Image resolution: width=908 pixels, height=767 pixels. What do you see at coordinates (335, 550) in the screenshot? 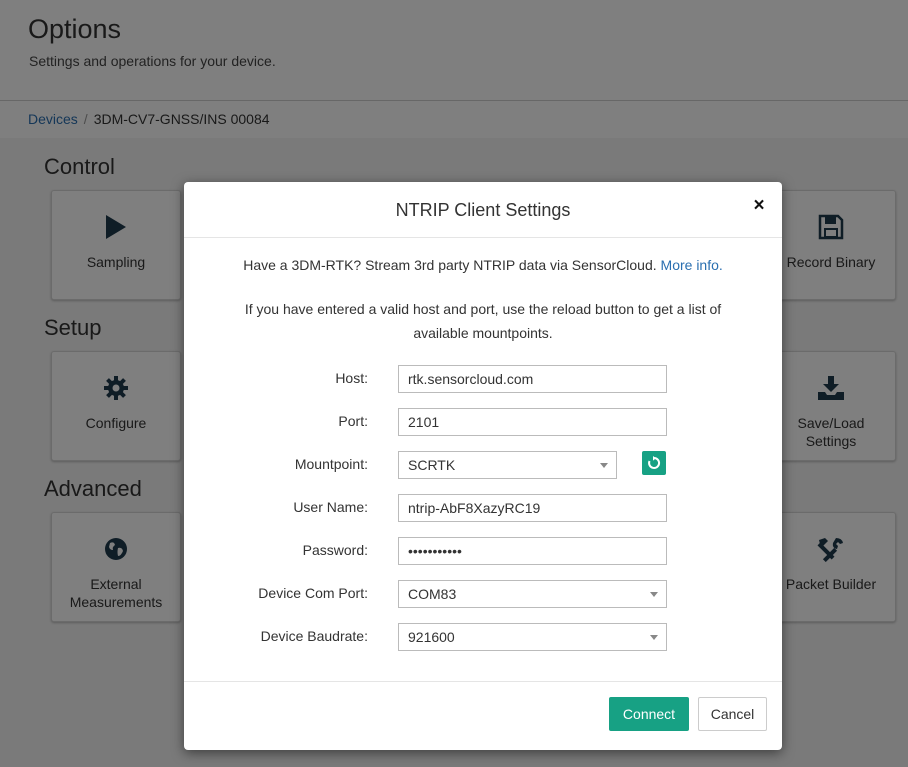
I see `password-label: Password:` at bounding box center [335, 550].